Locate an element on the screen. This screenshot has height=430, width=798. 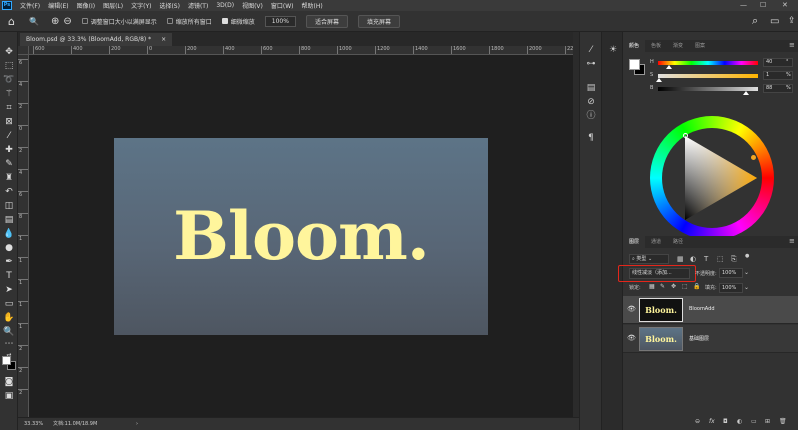
fit-screen-button: 适合屏幕 is located at coordinates (326, 21).